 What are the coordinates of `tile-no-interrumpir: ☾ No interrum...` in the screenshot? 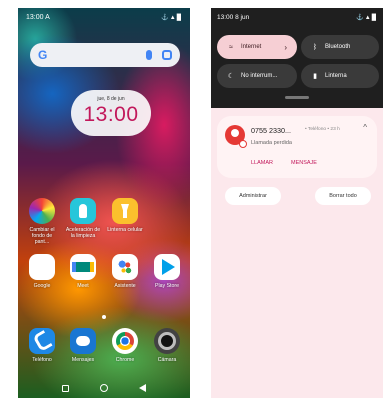 It's located at (257, 76).